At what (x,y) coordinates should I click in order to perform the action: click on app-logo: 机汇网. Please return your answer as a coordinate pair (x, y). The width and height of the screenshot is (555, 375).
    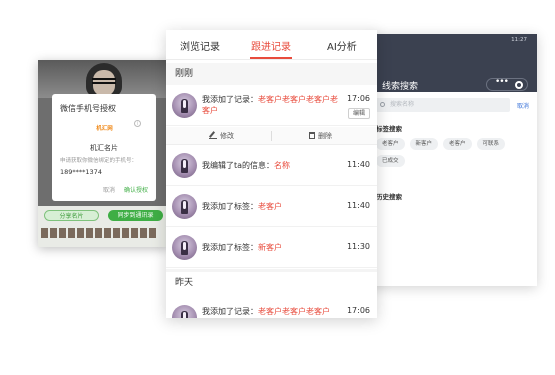
    Looking at the image, I should click on (104, 129).